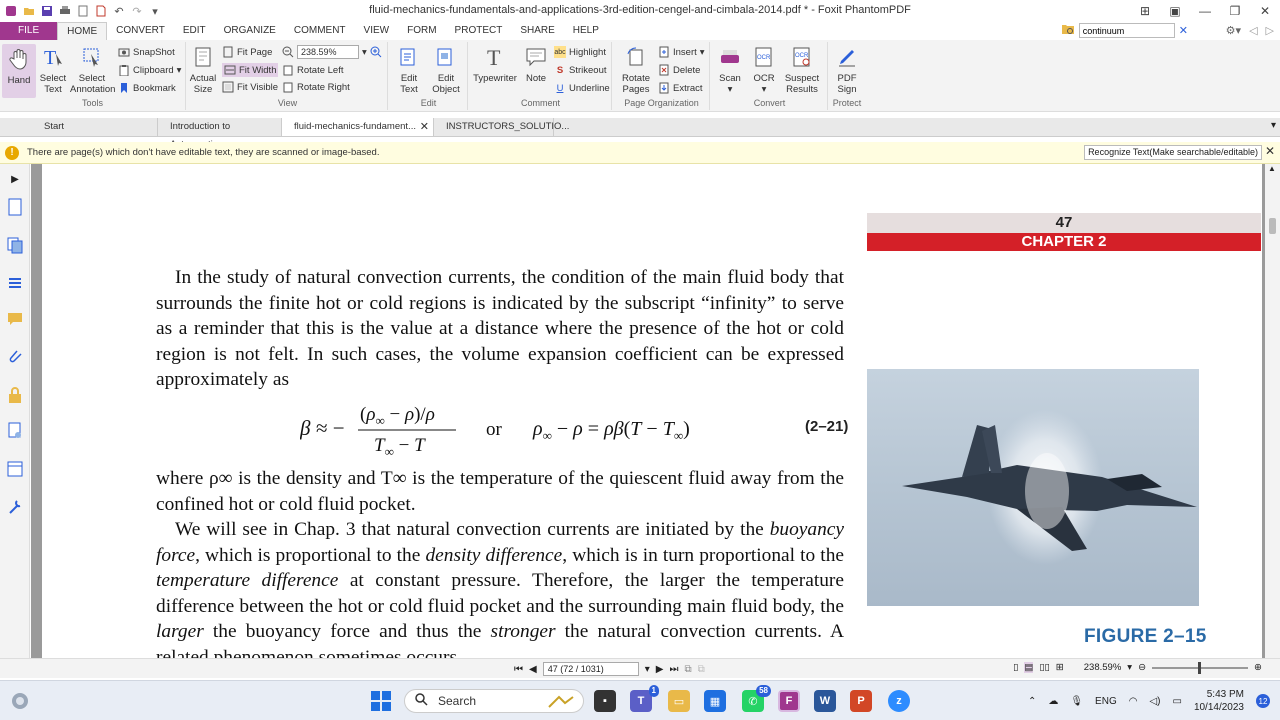 The width and height of the screenshot is (1280, 720). What do you see at coordinates (15, 319) in the screenshot?
I see `comments-panel-icon` at bounding box center [15, 319].